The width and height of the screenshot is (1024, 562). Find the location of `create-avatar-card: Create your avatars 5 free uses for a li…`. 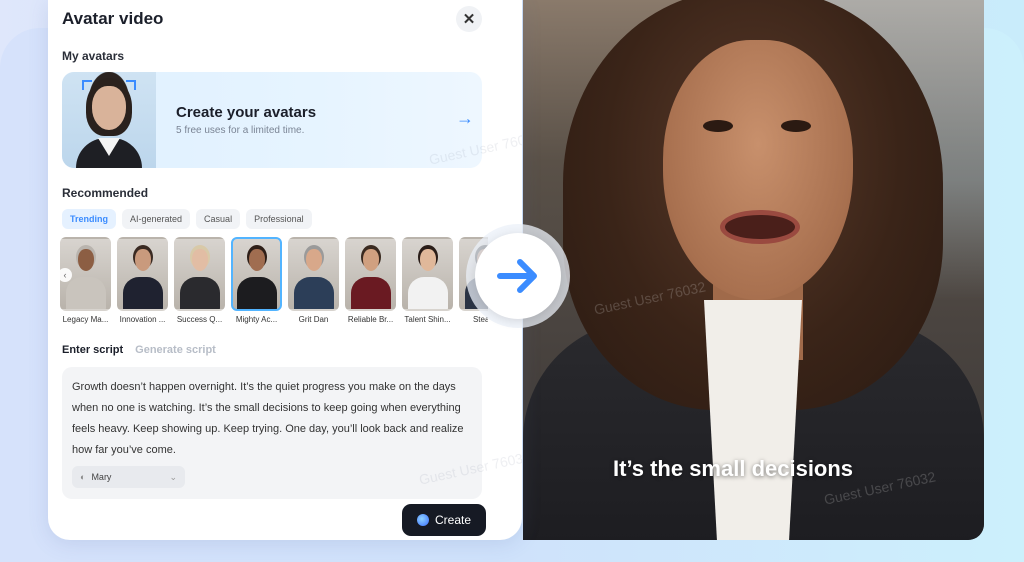

create-avatar-card: Create your avatars 5 free uses for a li… is located at coordinates (272, 120).